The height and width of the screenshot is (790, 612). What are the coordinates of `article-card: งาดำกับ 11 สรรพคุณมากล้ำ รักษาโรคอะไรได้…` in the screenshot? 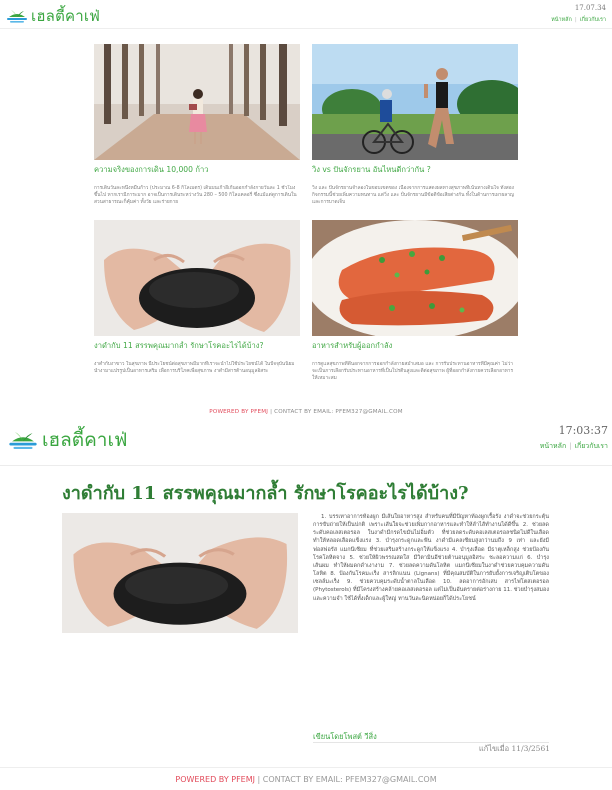 It's located at (197, 301).